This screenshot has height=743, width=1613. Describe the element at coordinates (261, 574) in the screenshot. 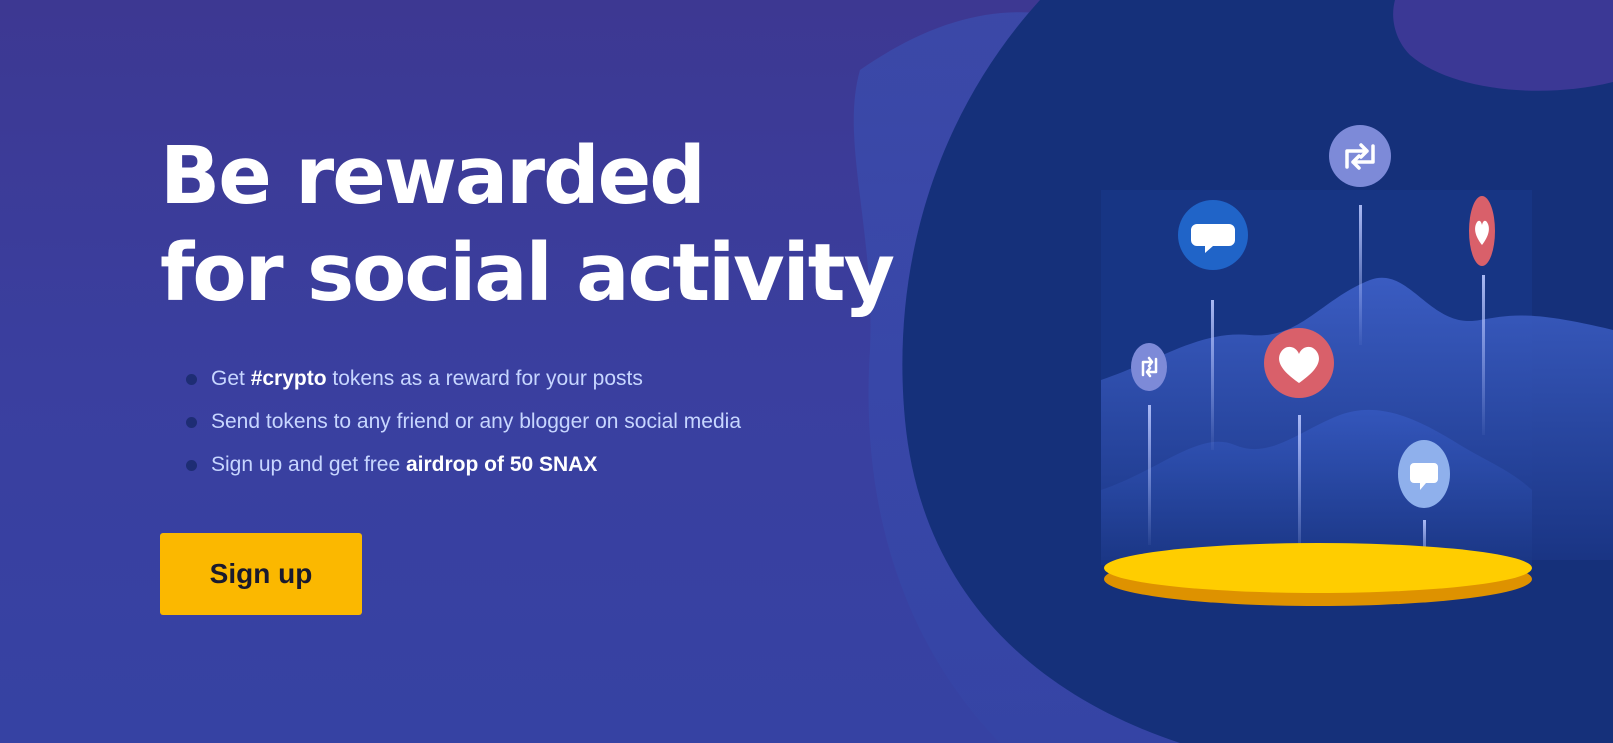

I see `signup-button: Sign up` at that location.